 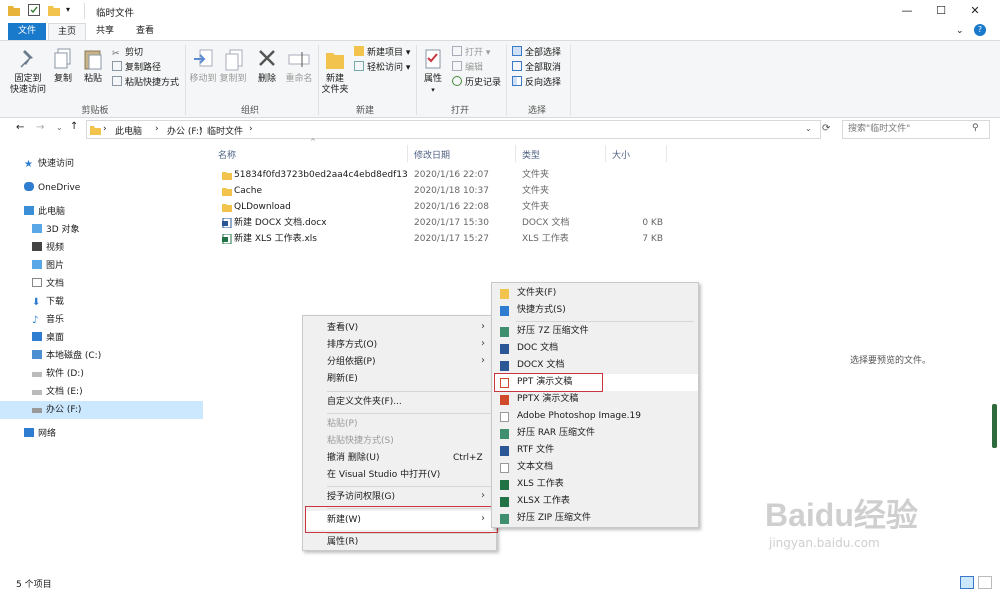 What do you see at coordinates (145, 83) in the screenshot?
I see `paste-shortcut-button: 粘贴快捷方式` at bounding box center [145, 83].